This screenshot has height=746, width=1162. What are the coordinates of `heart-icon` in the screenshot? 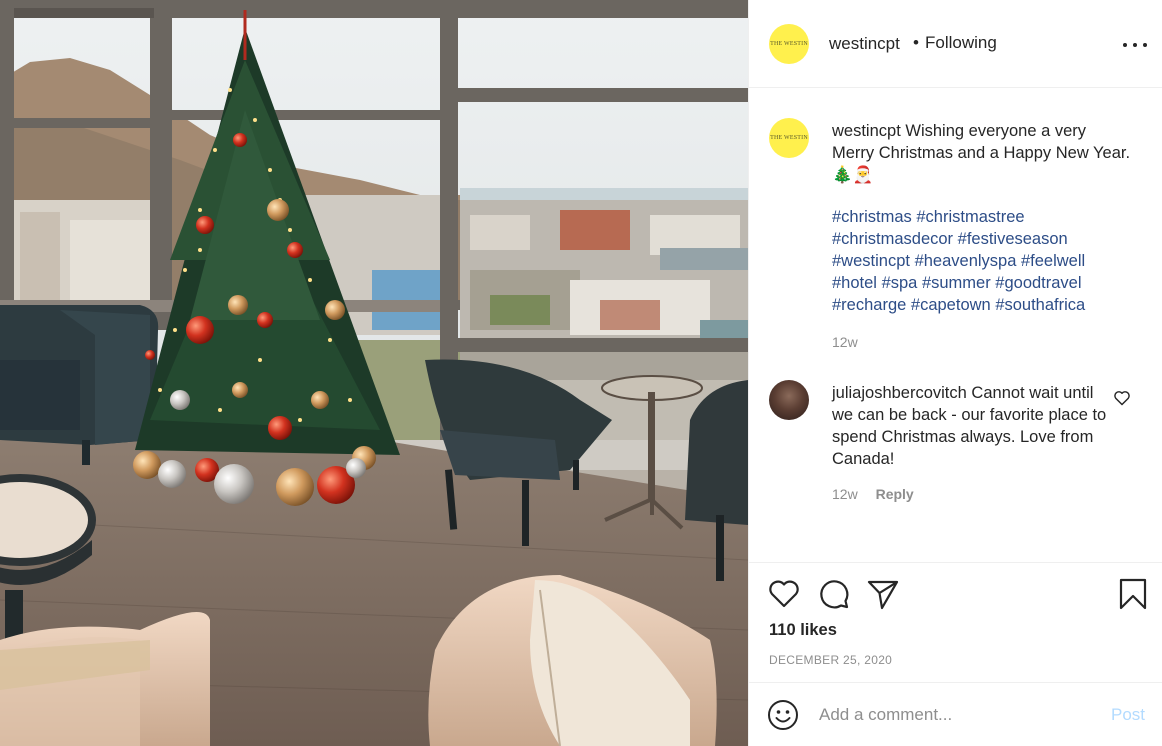 It's located at (784, 594).